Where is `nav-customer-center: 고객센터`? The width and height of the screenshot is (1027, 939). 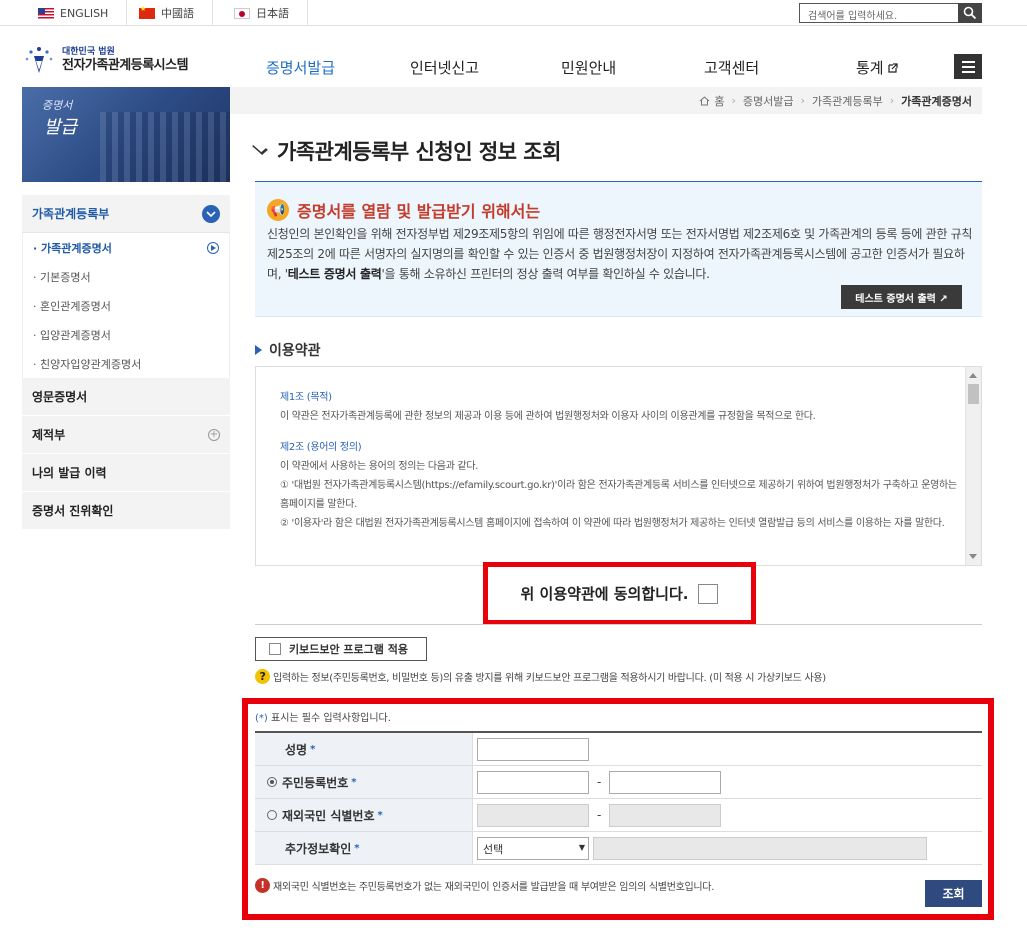
nav-customer-center: 고객센터 is located at coordinates (731, 67).